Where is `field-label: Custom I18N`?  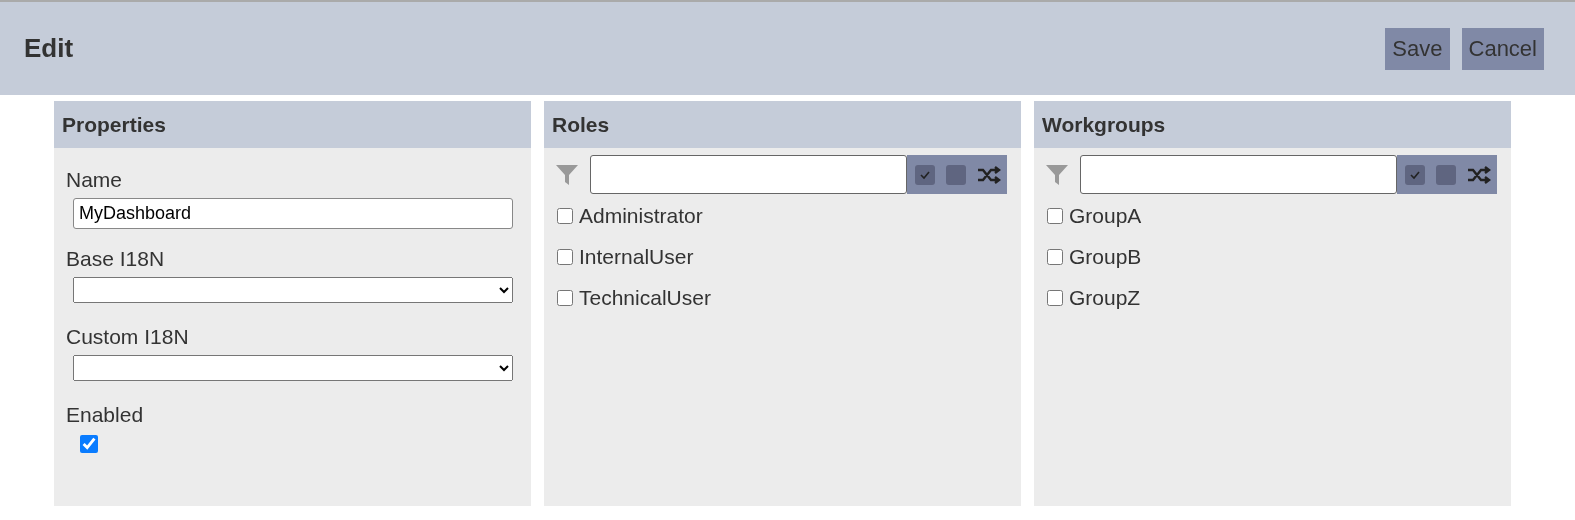 field-label: Custom I18N is located at coordinates (127, 337).